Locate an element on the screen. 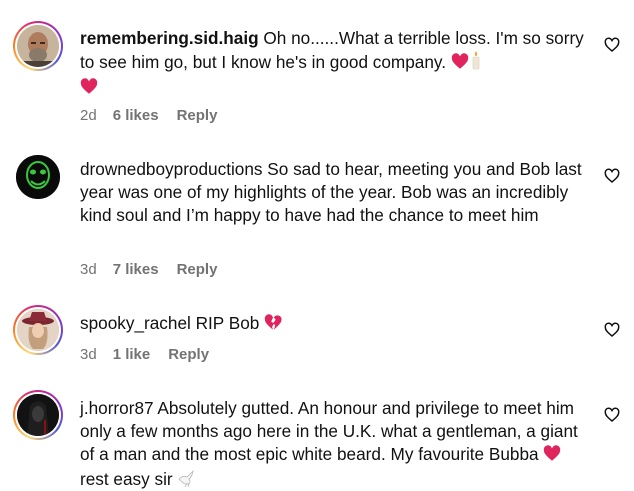 This screenshot has width=634, height=491. comment-time: 2d is located at coordinates (88, 115).